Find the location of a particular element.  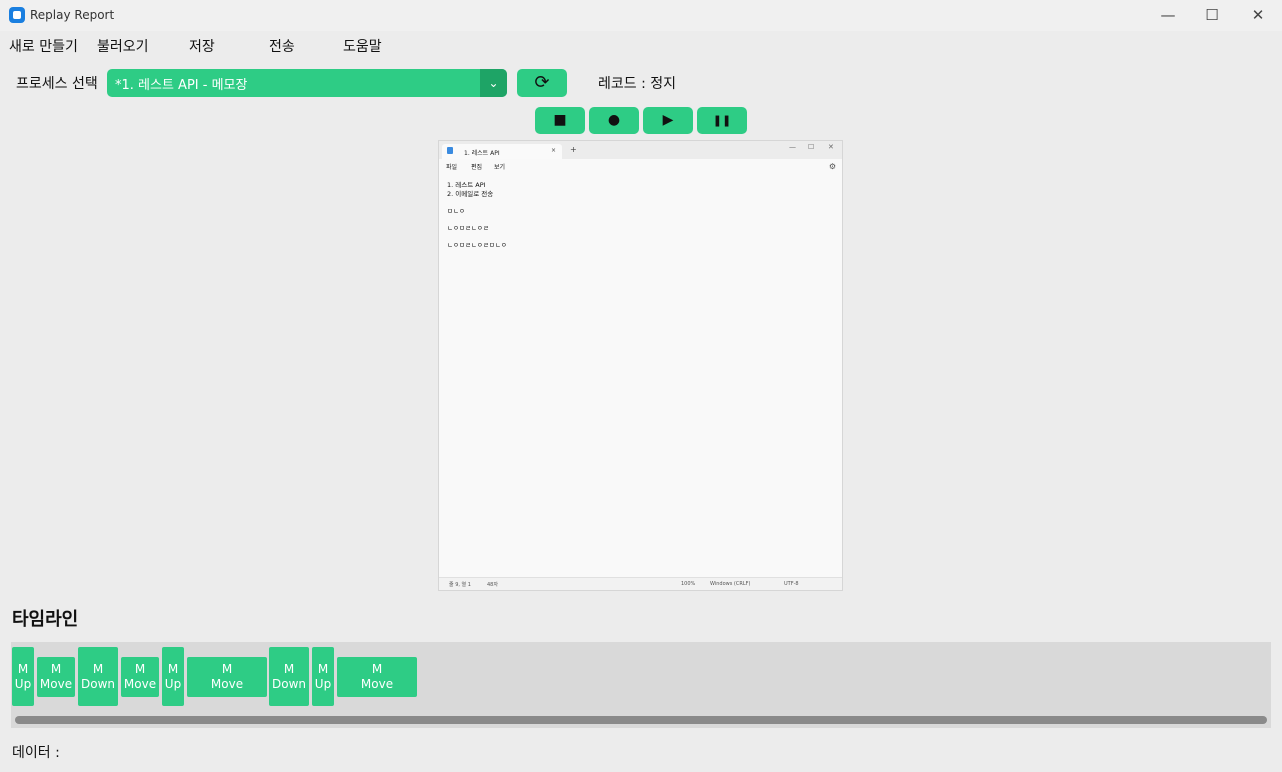

status-encoding: UTF-8 is located at coordinates (791, 584).